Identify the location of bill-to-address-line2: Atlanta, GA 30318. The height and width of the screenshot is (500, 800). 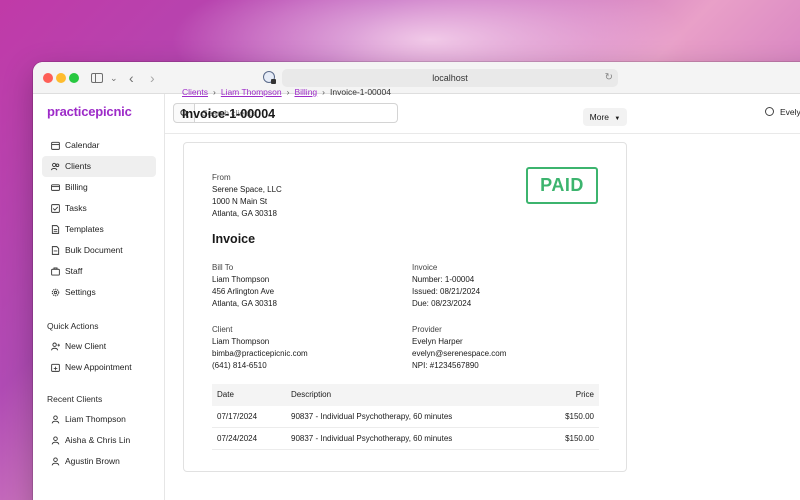
(244, 303).